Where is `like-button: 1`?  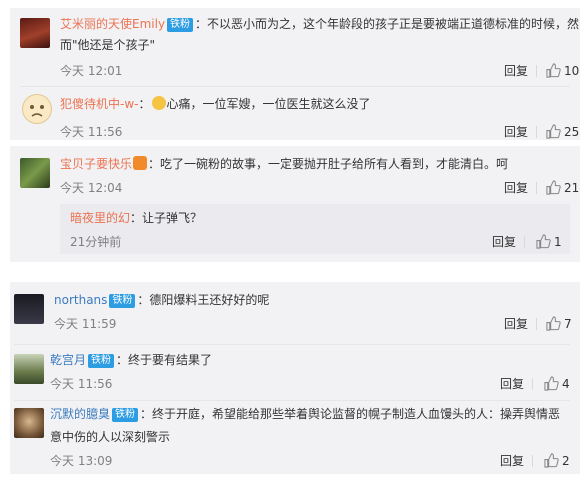
like-button: 1 is located at coordinates (551, 242).